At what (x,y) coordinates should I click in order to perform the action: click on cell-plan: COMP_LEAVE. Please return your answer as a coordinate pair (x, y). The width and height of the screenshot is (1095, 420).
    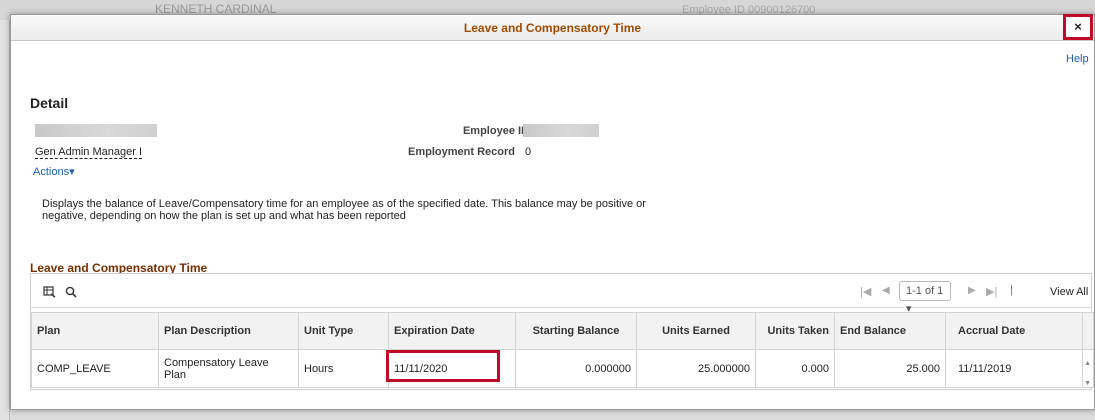
    Looking at the image, I should click on (95, 368).